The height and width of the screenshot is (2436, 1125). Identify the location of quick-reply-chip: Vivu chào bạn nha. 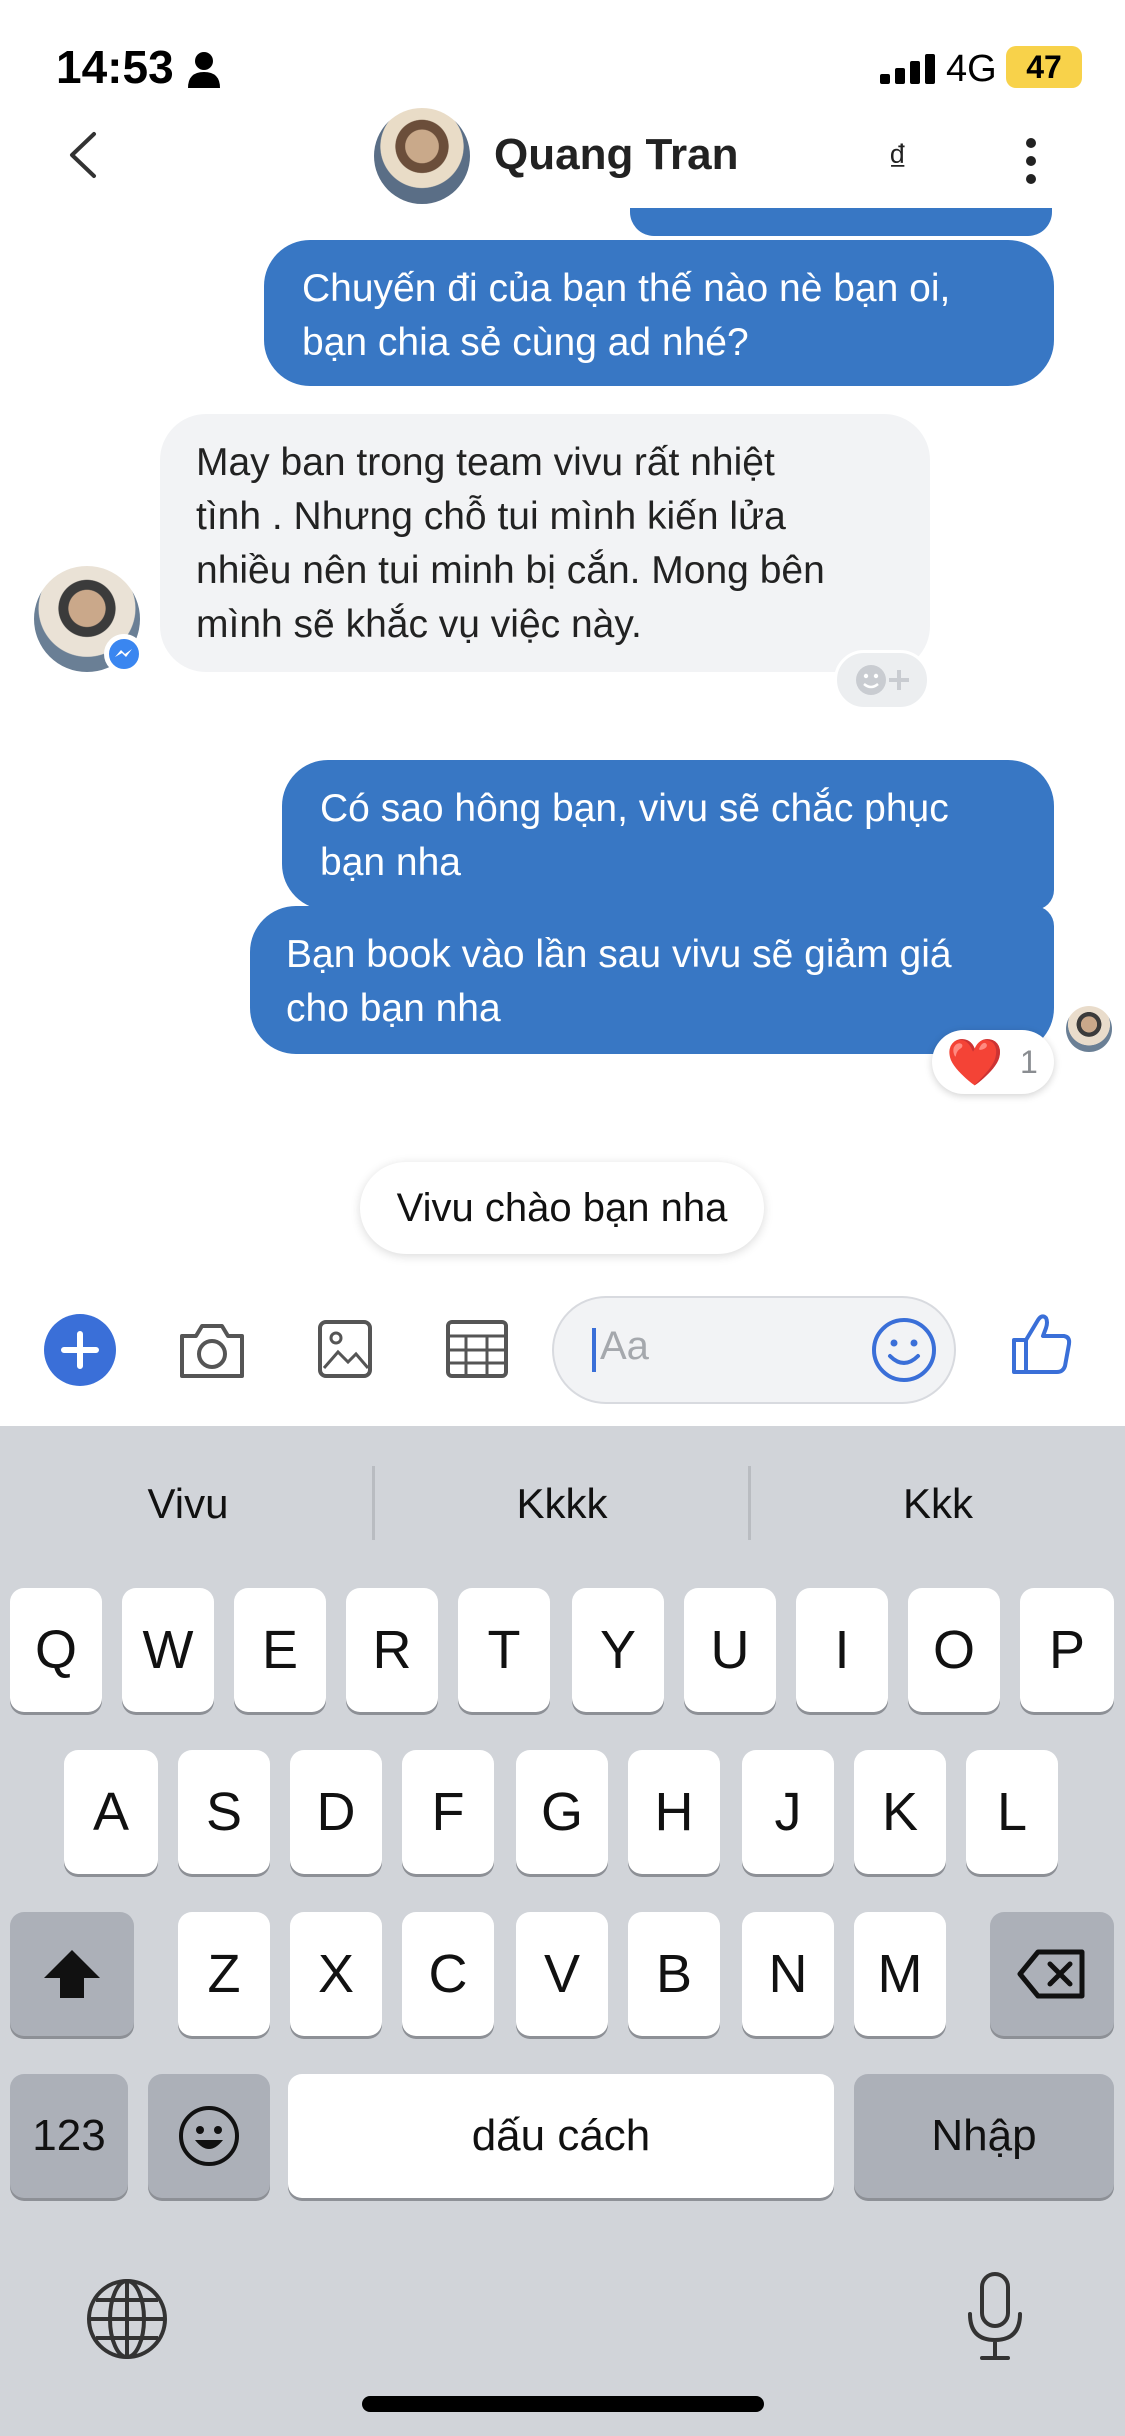
(562, 1208).